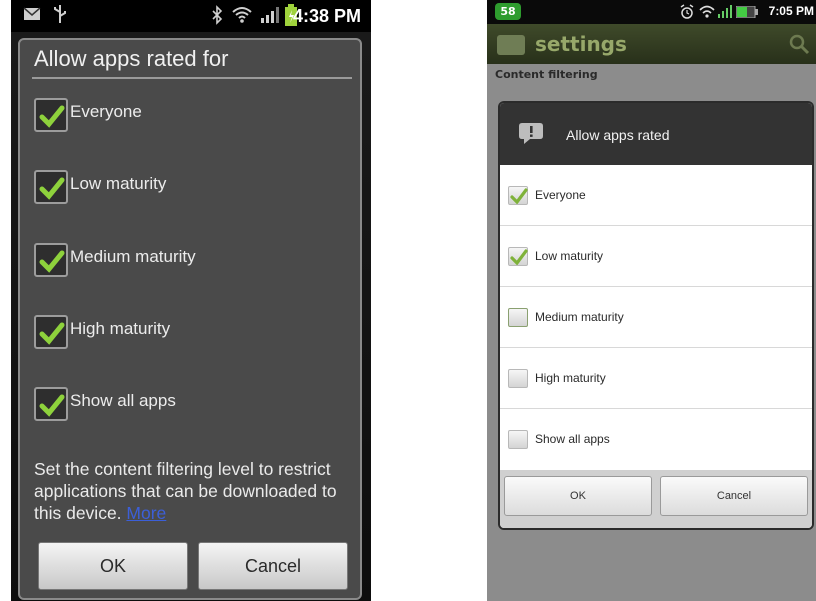 The height and width of the screenshot is (601, 816). What do you see at coordinates (581, 44) in the screenshot?
I see `app-title: settings` at bounding box center [581, 44].